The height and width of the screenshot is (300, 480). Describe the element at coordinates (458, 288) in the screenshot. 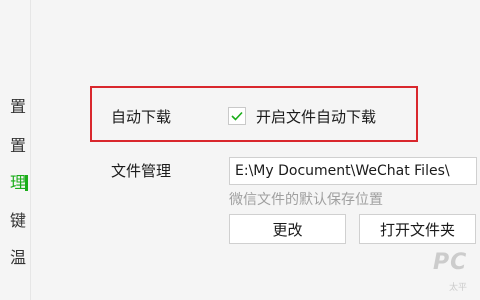

I see `watermark-sub: 太平` at that location.